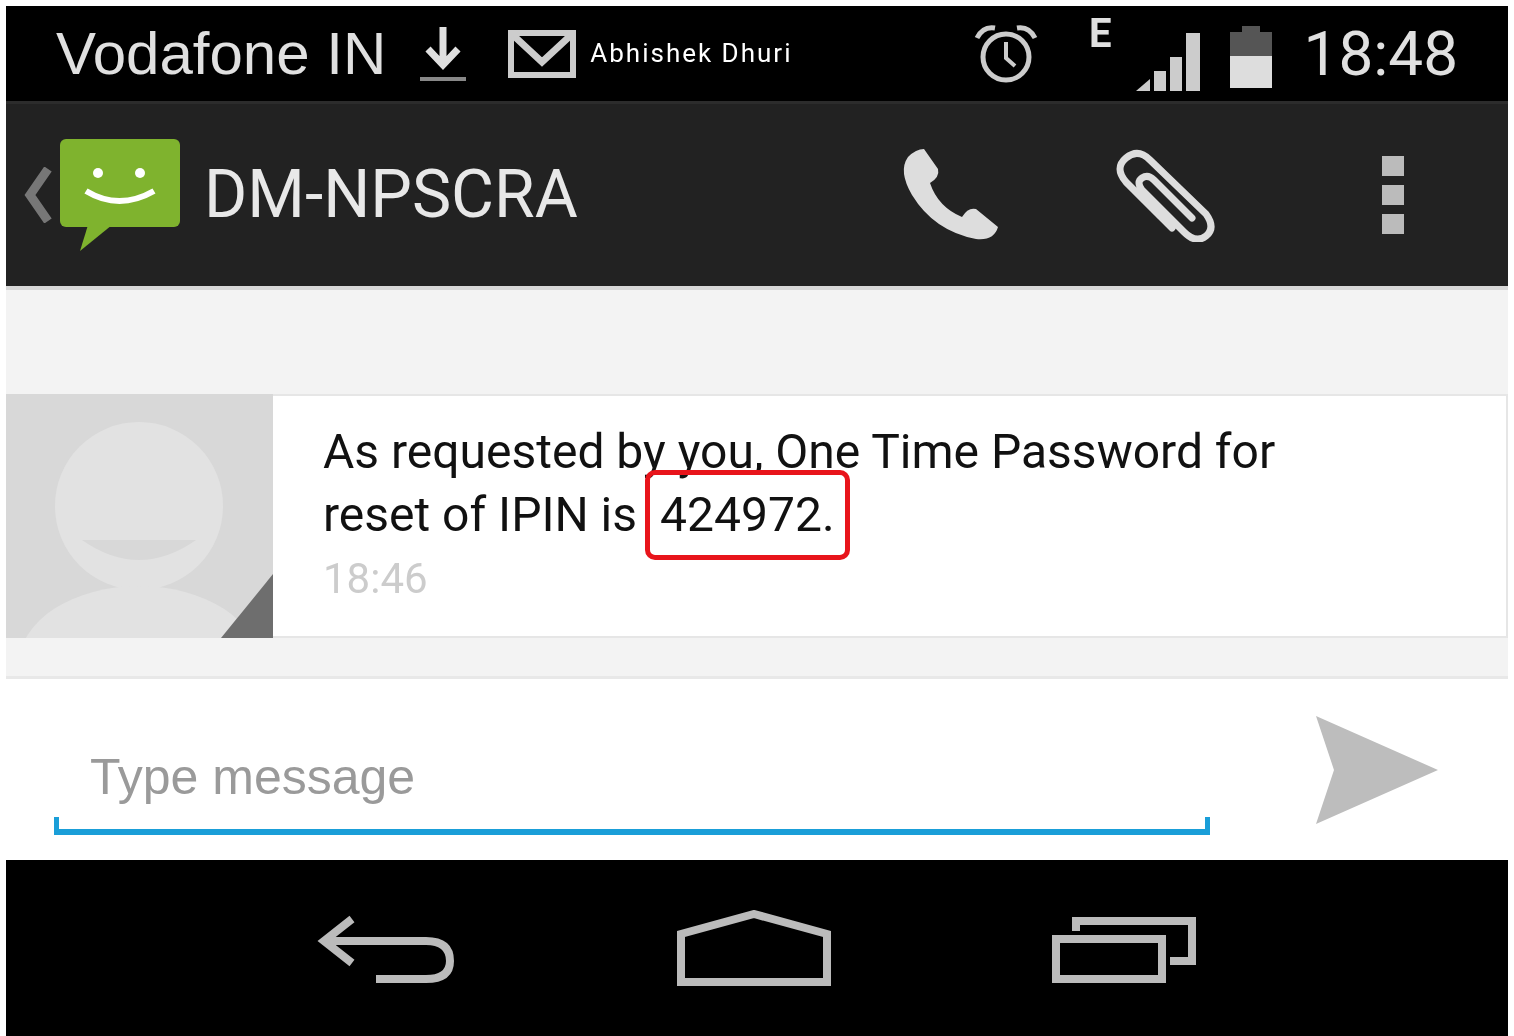 This screenshot has height=1036, width=1514. What do you see at coordinates (221, 53) in the screenshot?
I see `carrier-name: Vodafone IN` at bounding box center [221, 53].